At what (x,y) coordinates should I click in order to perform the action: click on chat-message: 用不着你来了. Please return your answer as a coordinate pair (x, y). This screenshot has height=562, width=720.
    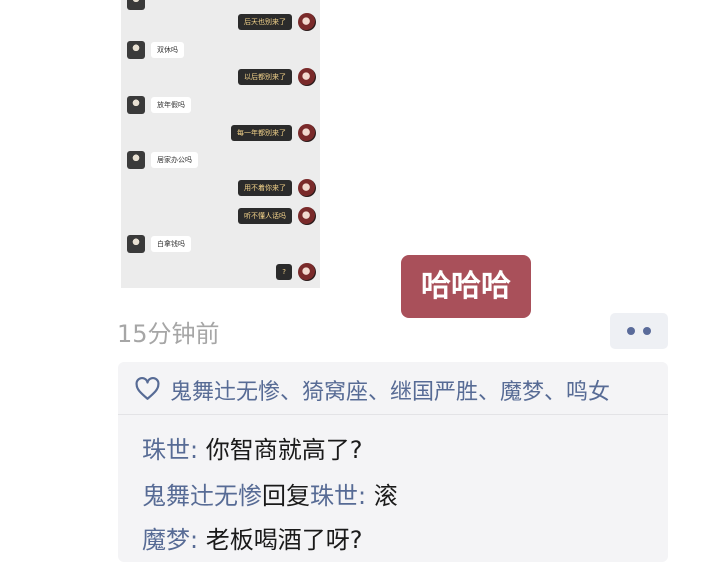
    Looking at the image, I should click on (220, 188).